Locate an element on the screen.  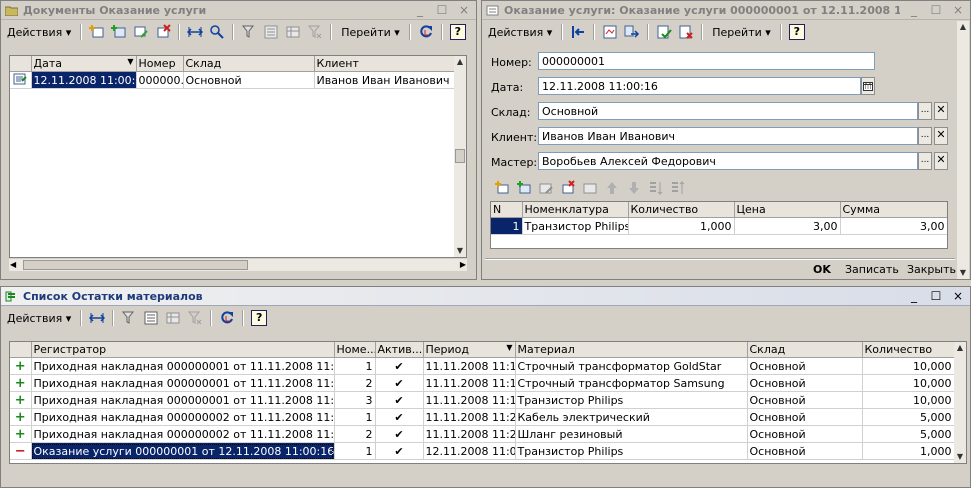
column-item-header: Номенклатура is located at coordinates (575, 210).